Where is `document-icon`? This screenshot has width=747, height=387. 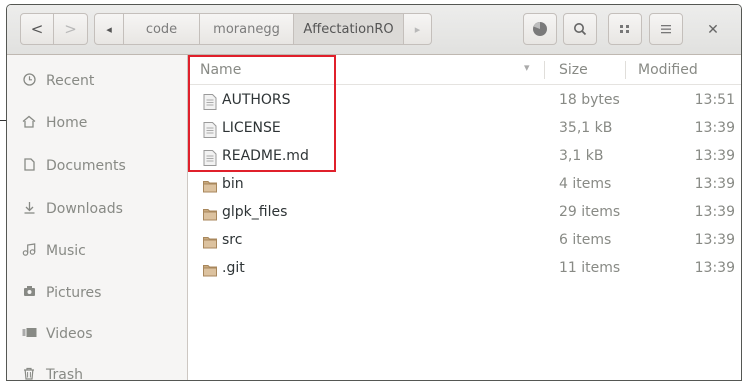
document-icon is located at coordinates (29, 166).